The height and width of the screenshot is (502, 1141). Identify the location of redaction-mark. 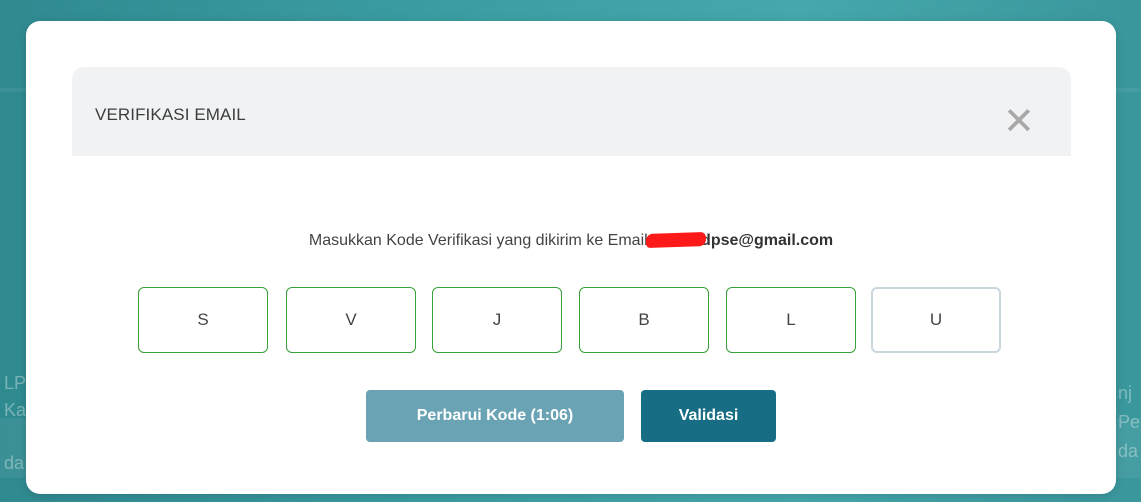
(676, 240).